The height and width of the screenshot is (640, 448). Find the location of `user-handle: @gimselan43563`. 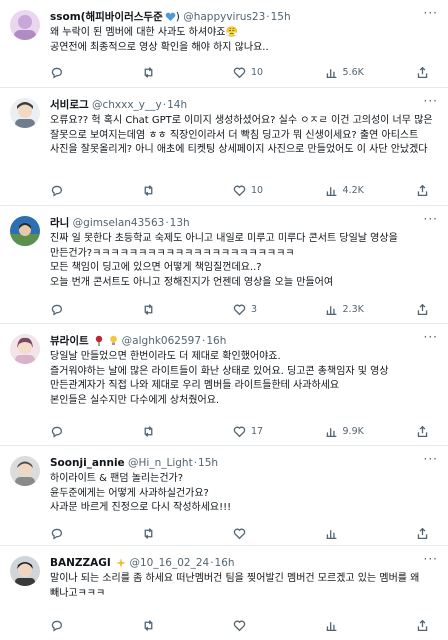

user-handle: @gimselan43563 is located at coordinates (119, 223).